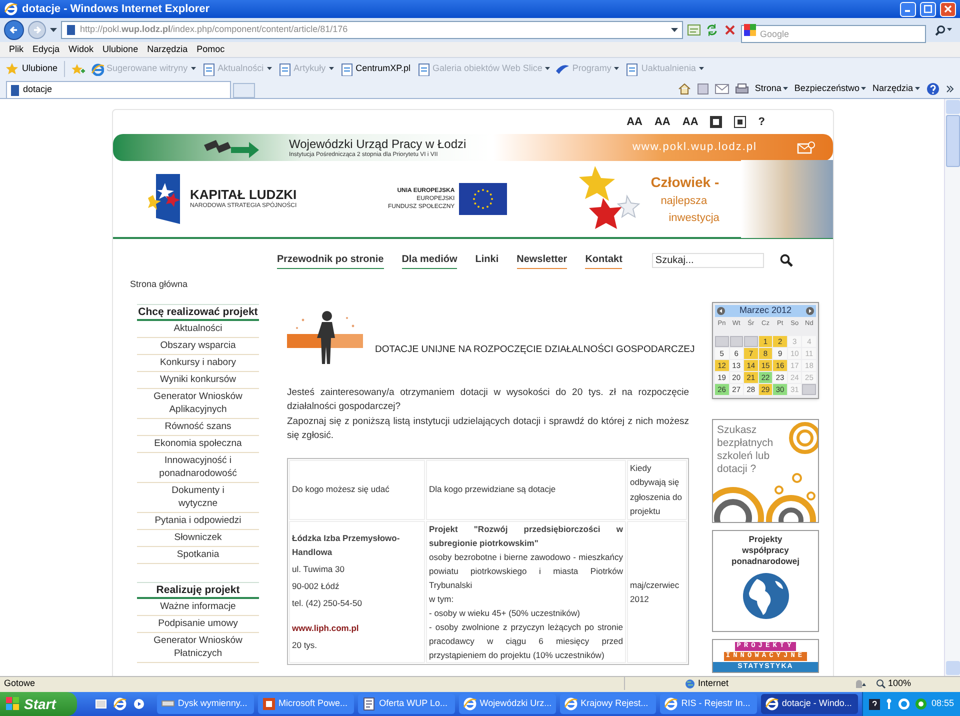 The width and height of the screenshot is (960, 716). I want to click on sidebar-item: Generator Wniosków Aplikacyjnych, so click(198, 403).